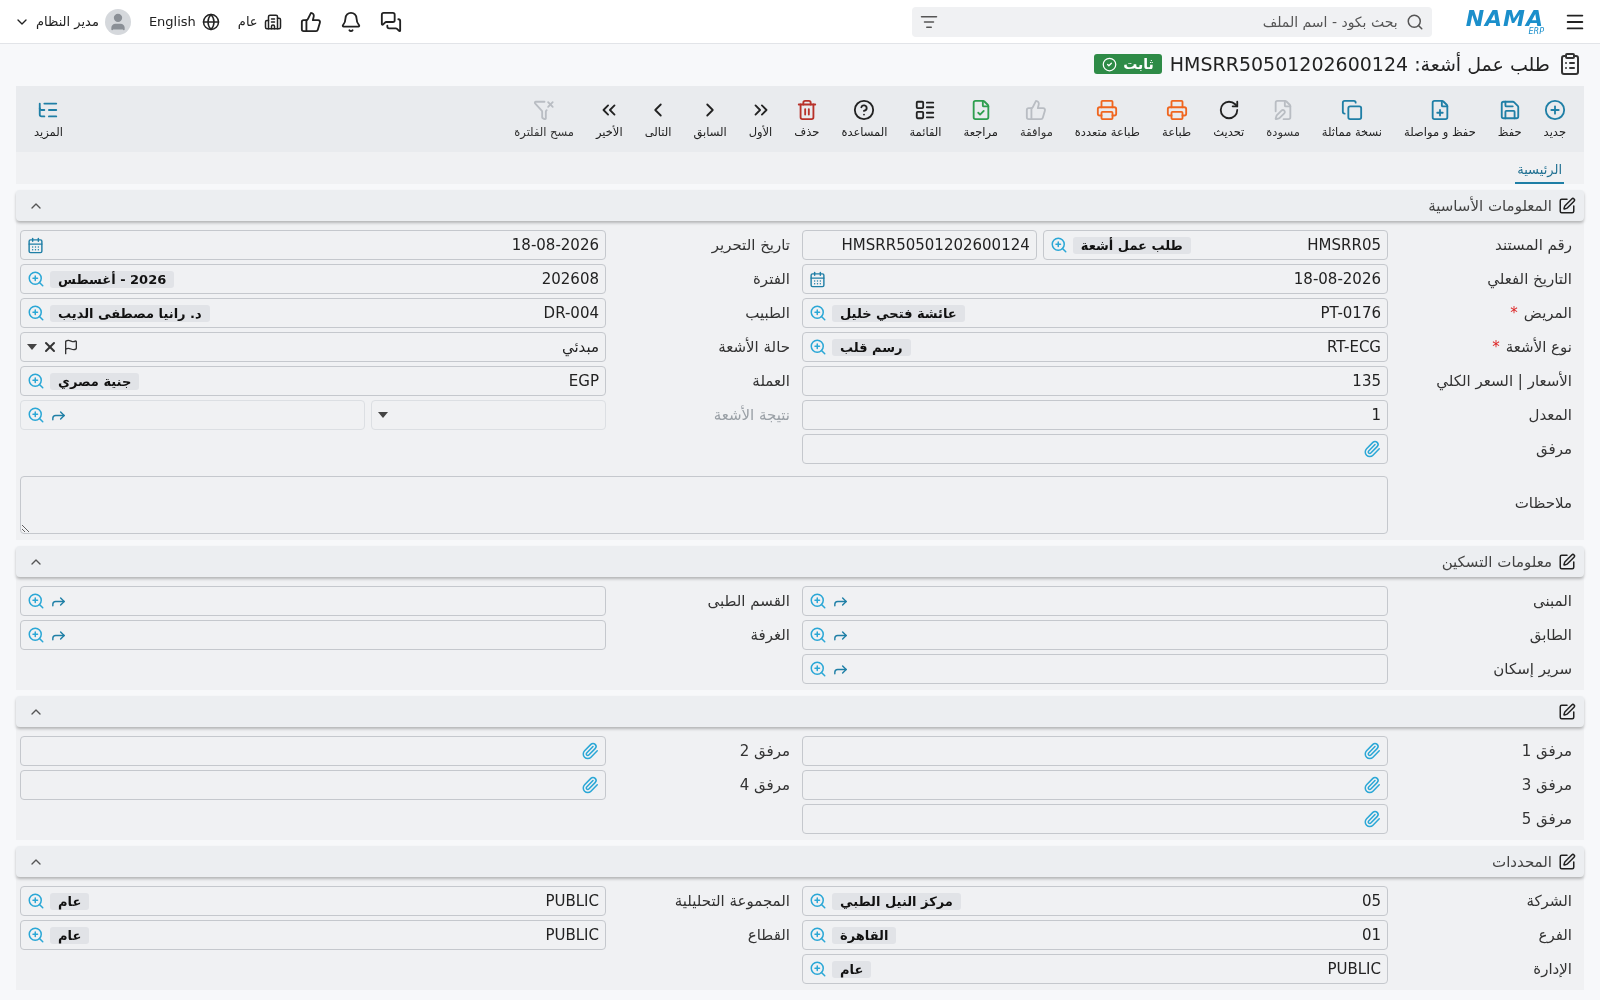 This screenshot has width=1600, height=1000. What do you see at coordinates (1555, 935) in the screenshot?
I see `field-label: الفرع` at bounding box center [1555, 935].